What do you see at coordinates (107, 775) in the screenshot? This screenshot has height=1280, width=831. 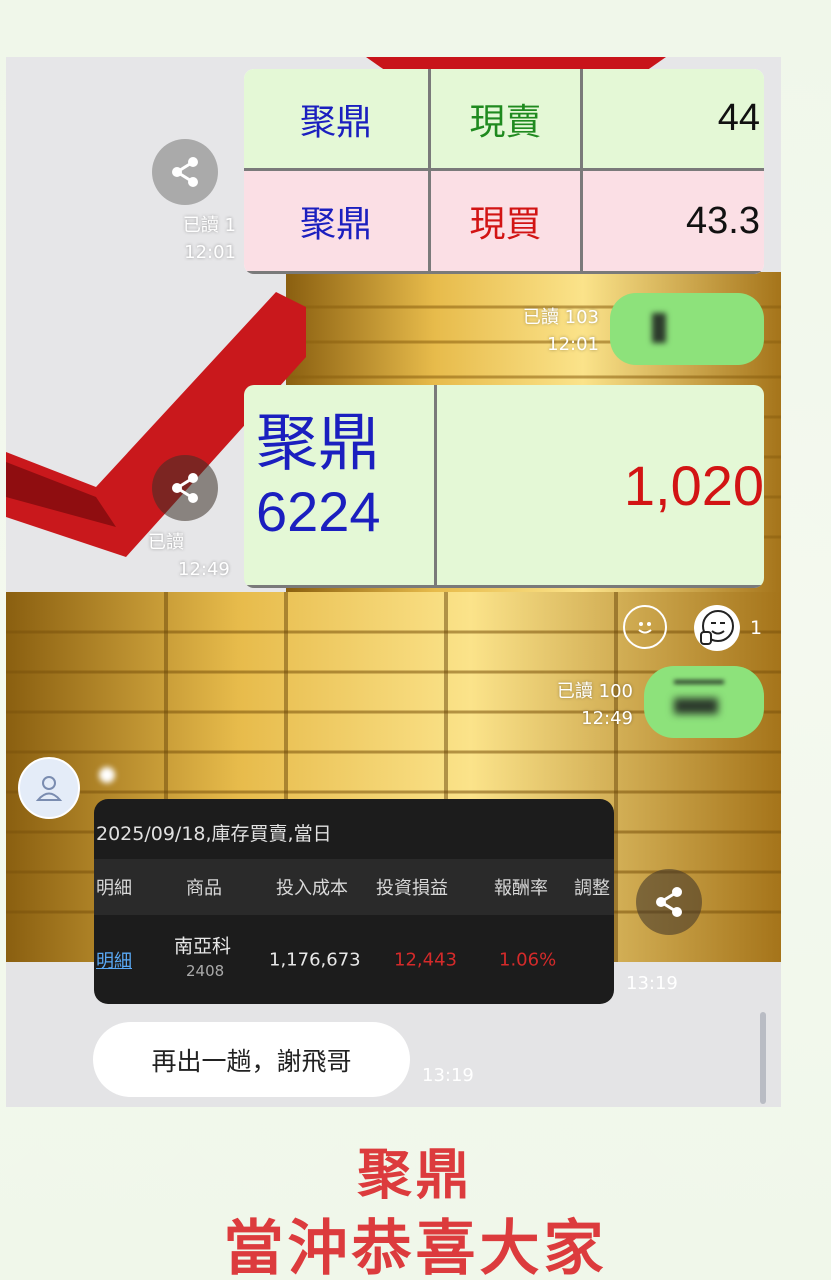 I see `sender-name-blurred` at bounding box center [107, 775].